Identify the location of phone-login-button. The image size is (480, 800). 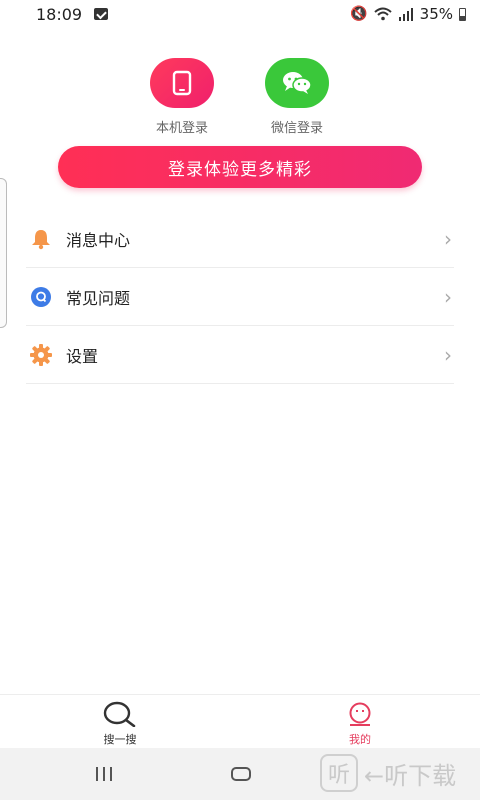
(182, 83).